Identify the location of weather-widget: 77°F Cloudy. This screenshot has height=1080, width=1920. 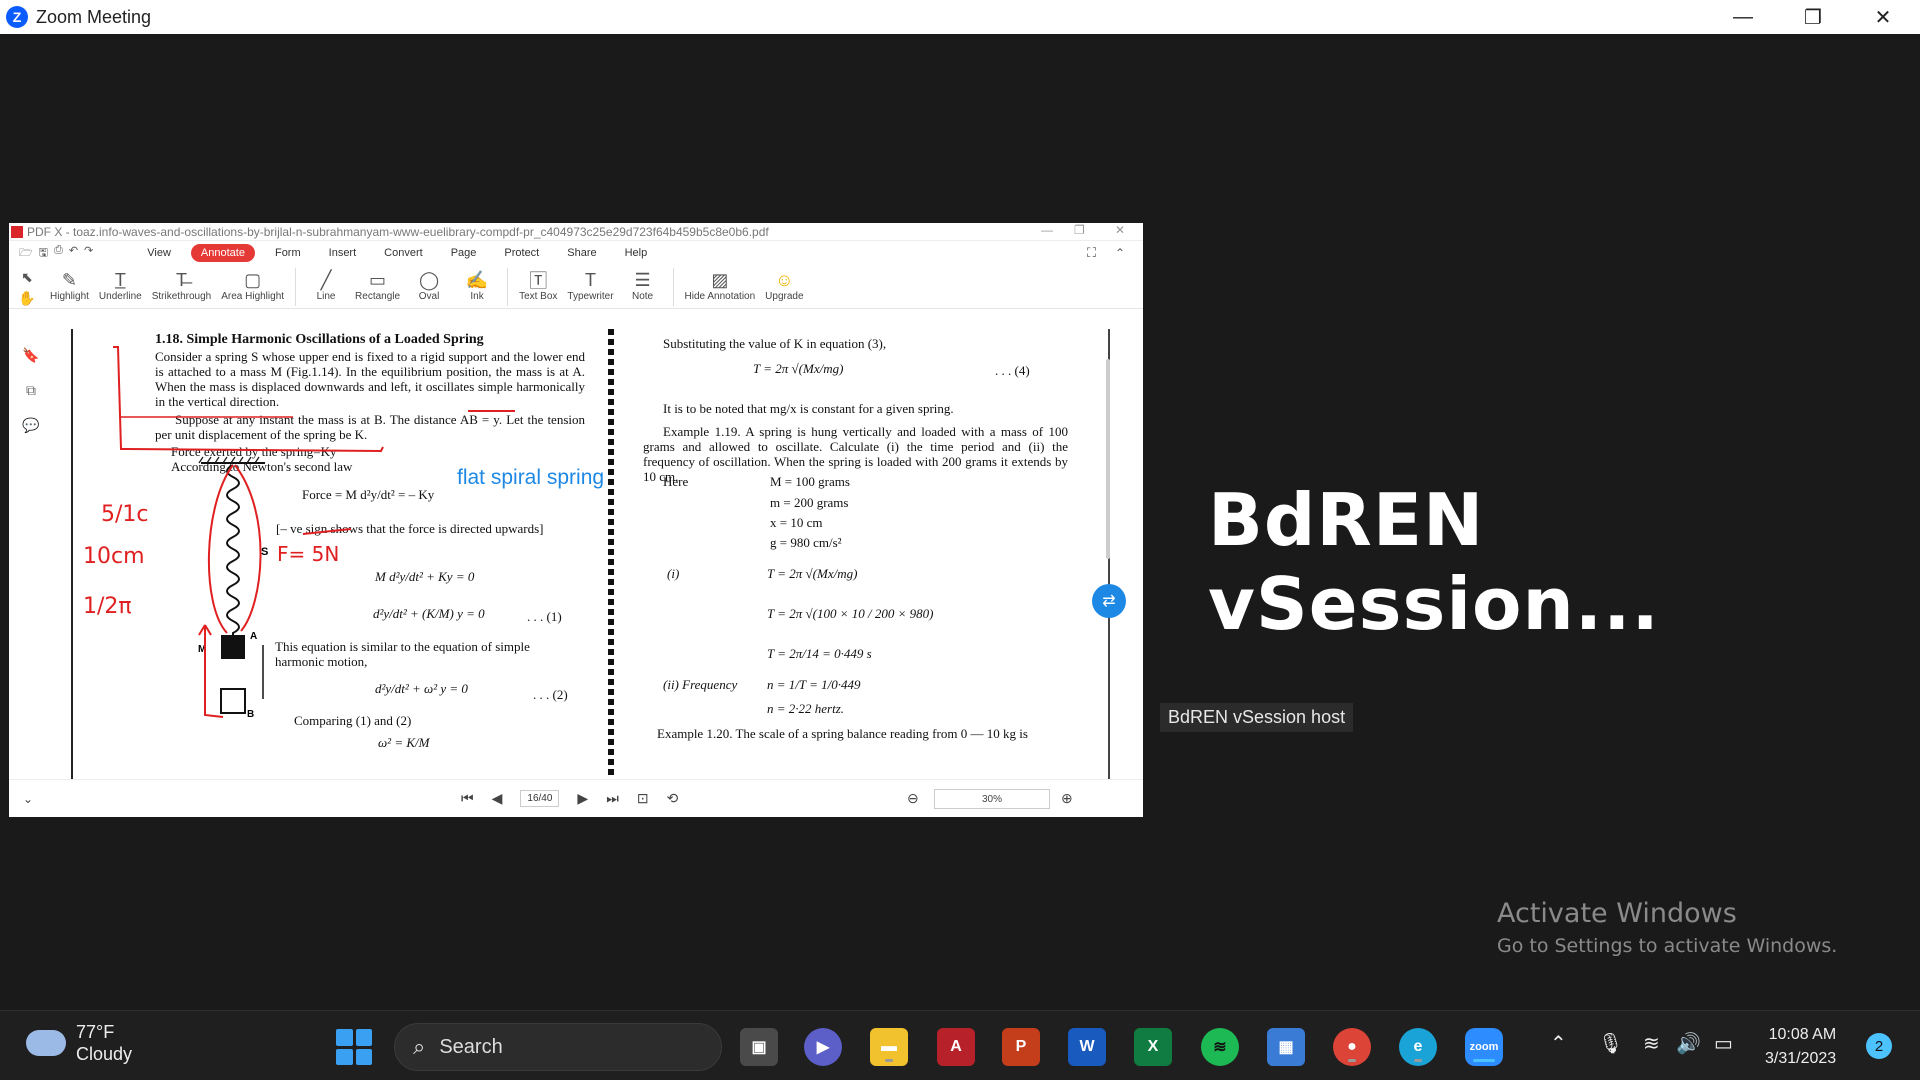
(79, 1043).